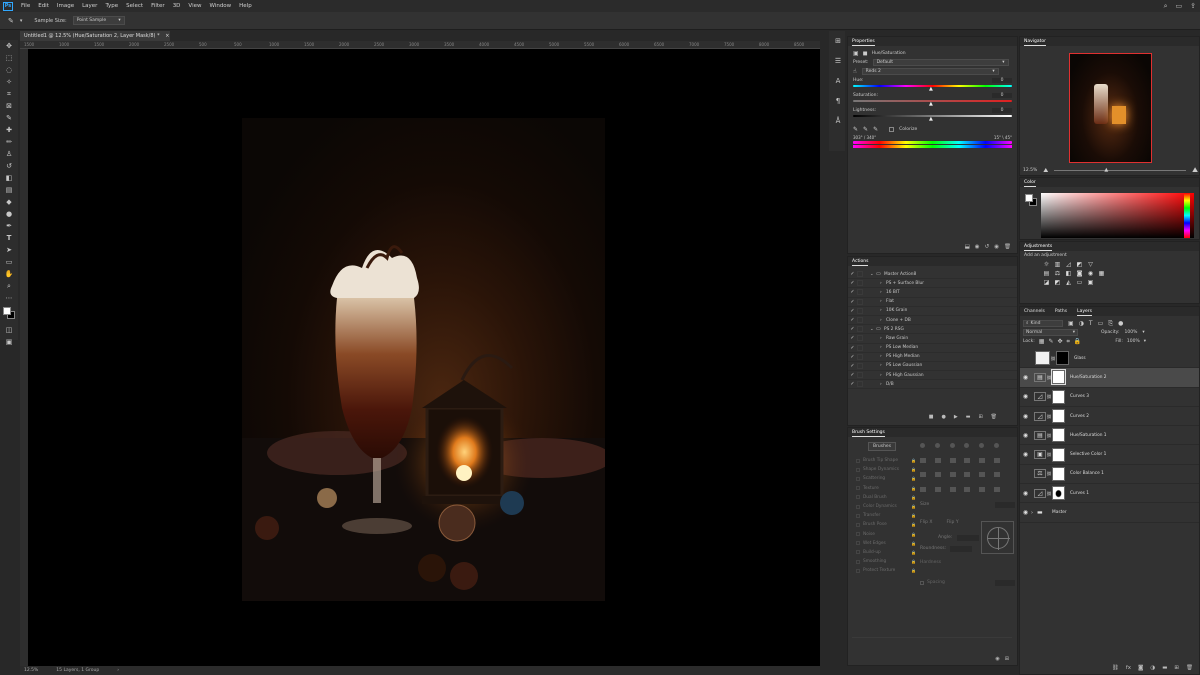  What do you see at coordinates (932, 118) in the screenshot?
I see `lightness-slider: ▲` at bounding box center [932, 118].